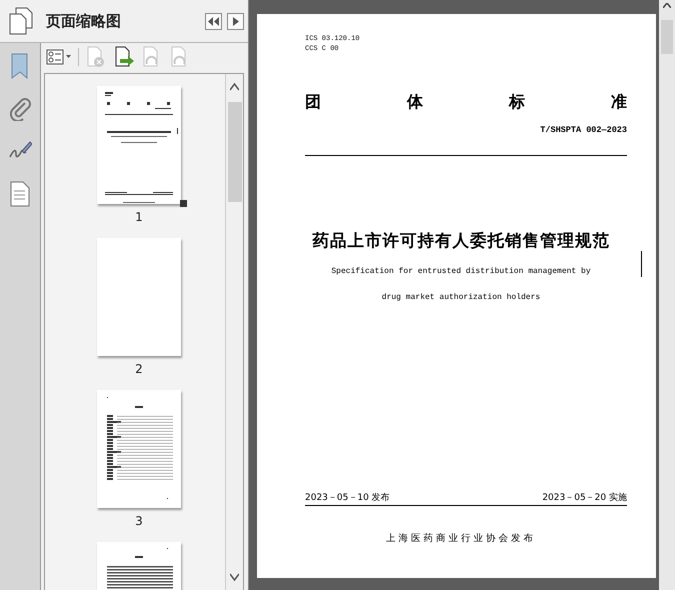  Describe the element at coordinates (517, 102) in the screenshot. I see `heading-character: 标` at that location.